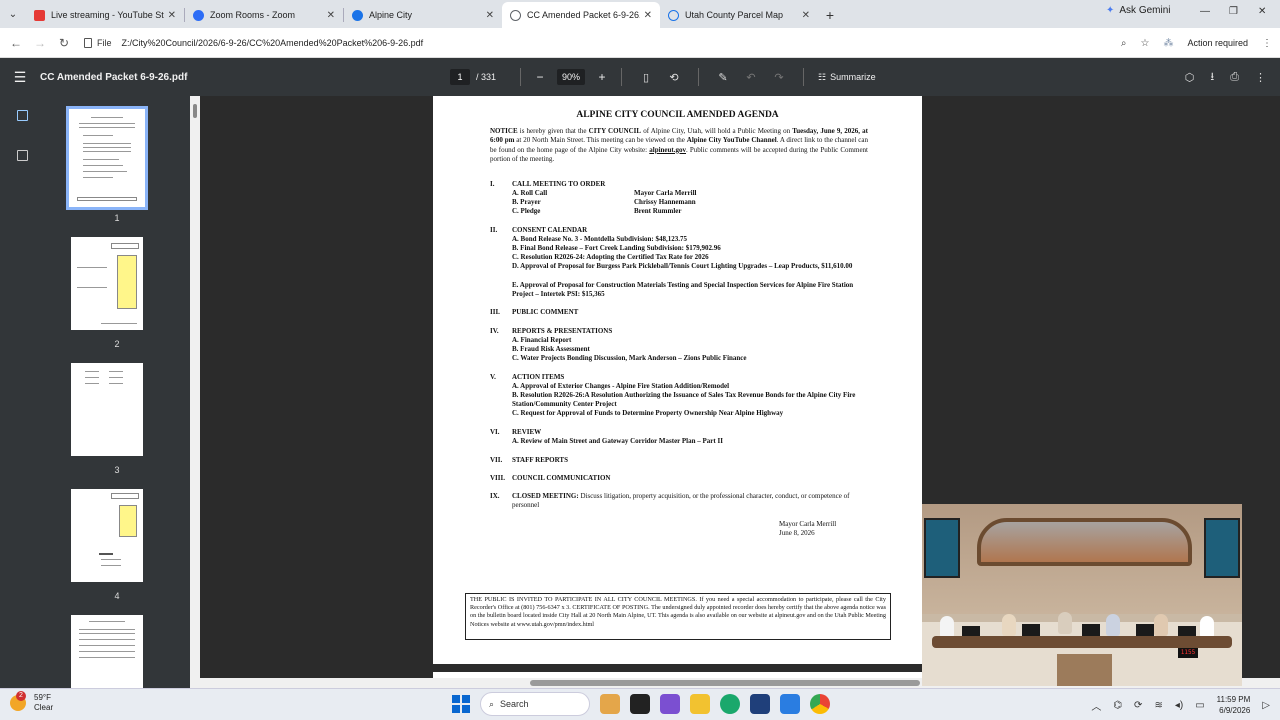  I want to click on save-drive-icon: ⬡, so click(1190, 77).